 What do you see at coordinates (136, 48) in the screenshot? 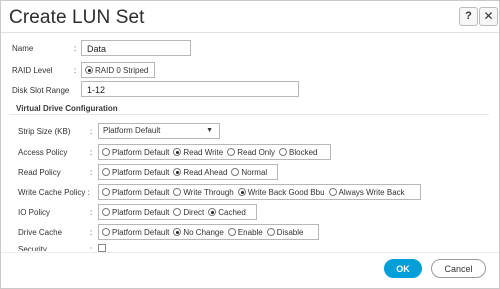
I see `name-input: Data` at bounding box center [136, 48].